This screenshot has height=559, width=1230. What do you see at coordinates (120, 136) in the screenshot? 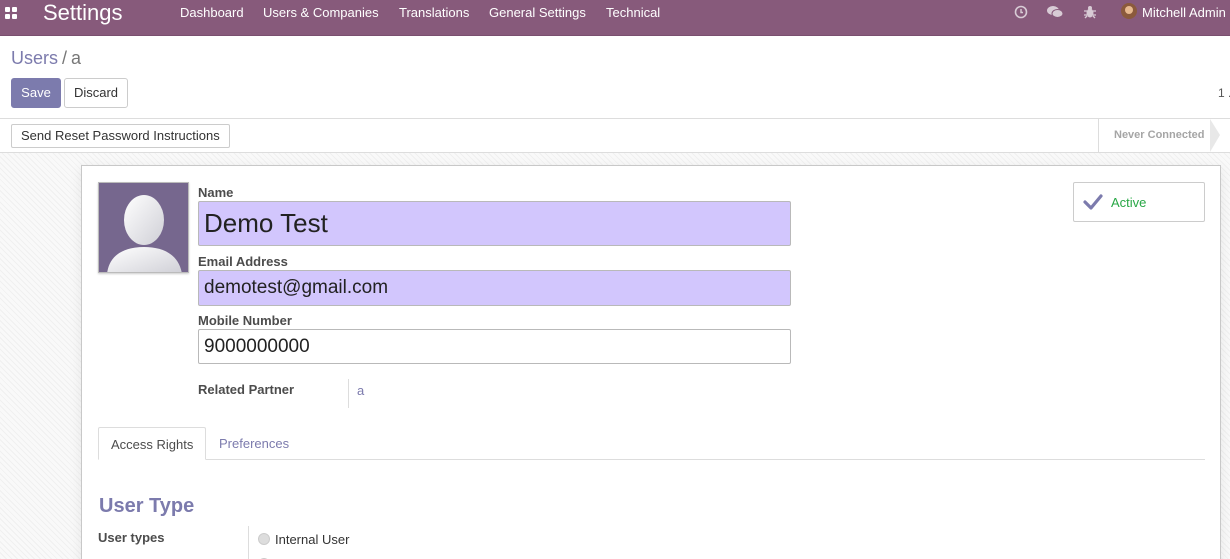
I see `send-reset-password-button: Send Reset Password Instructions` at bounding box center [120, 136].